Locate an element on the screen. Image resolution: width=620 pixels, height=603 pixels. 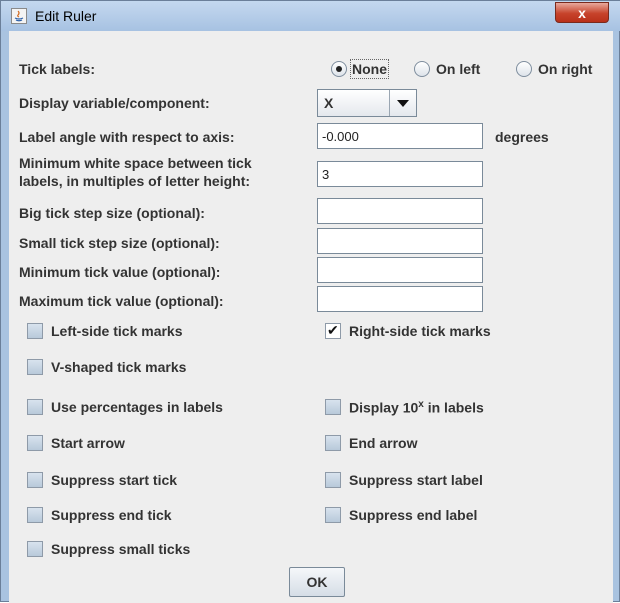
display-variable-label: Display variable/component: is located at coordinates (114, 103).